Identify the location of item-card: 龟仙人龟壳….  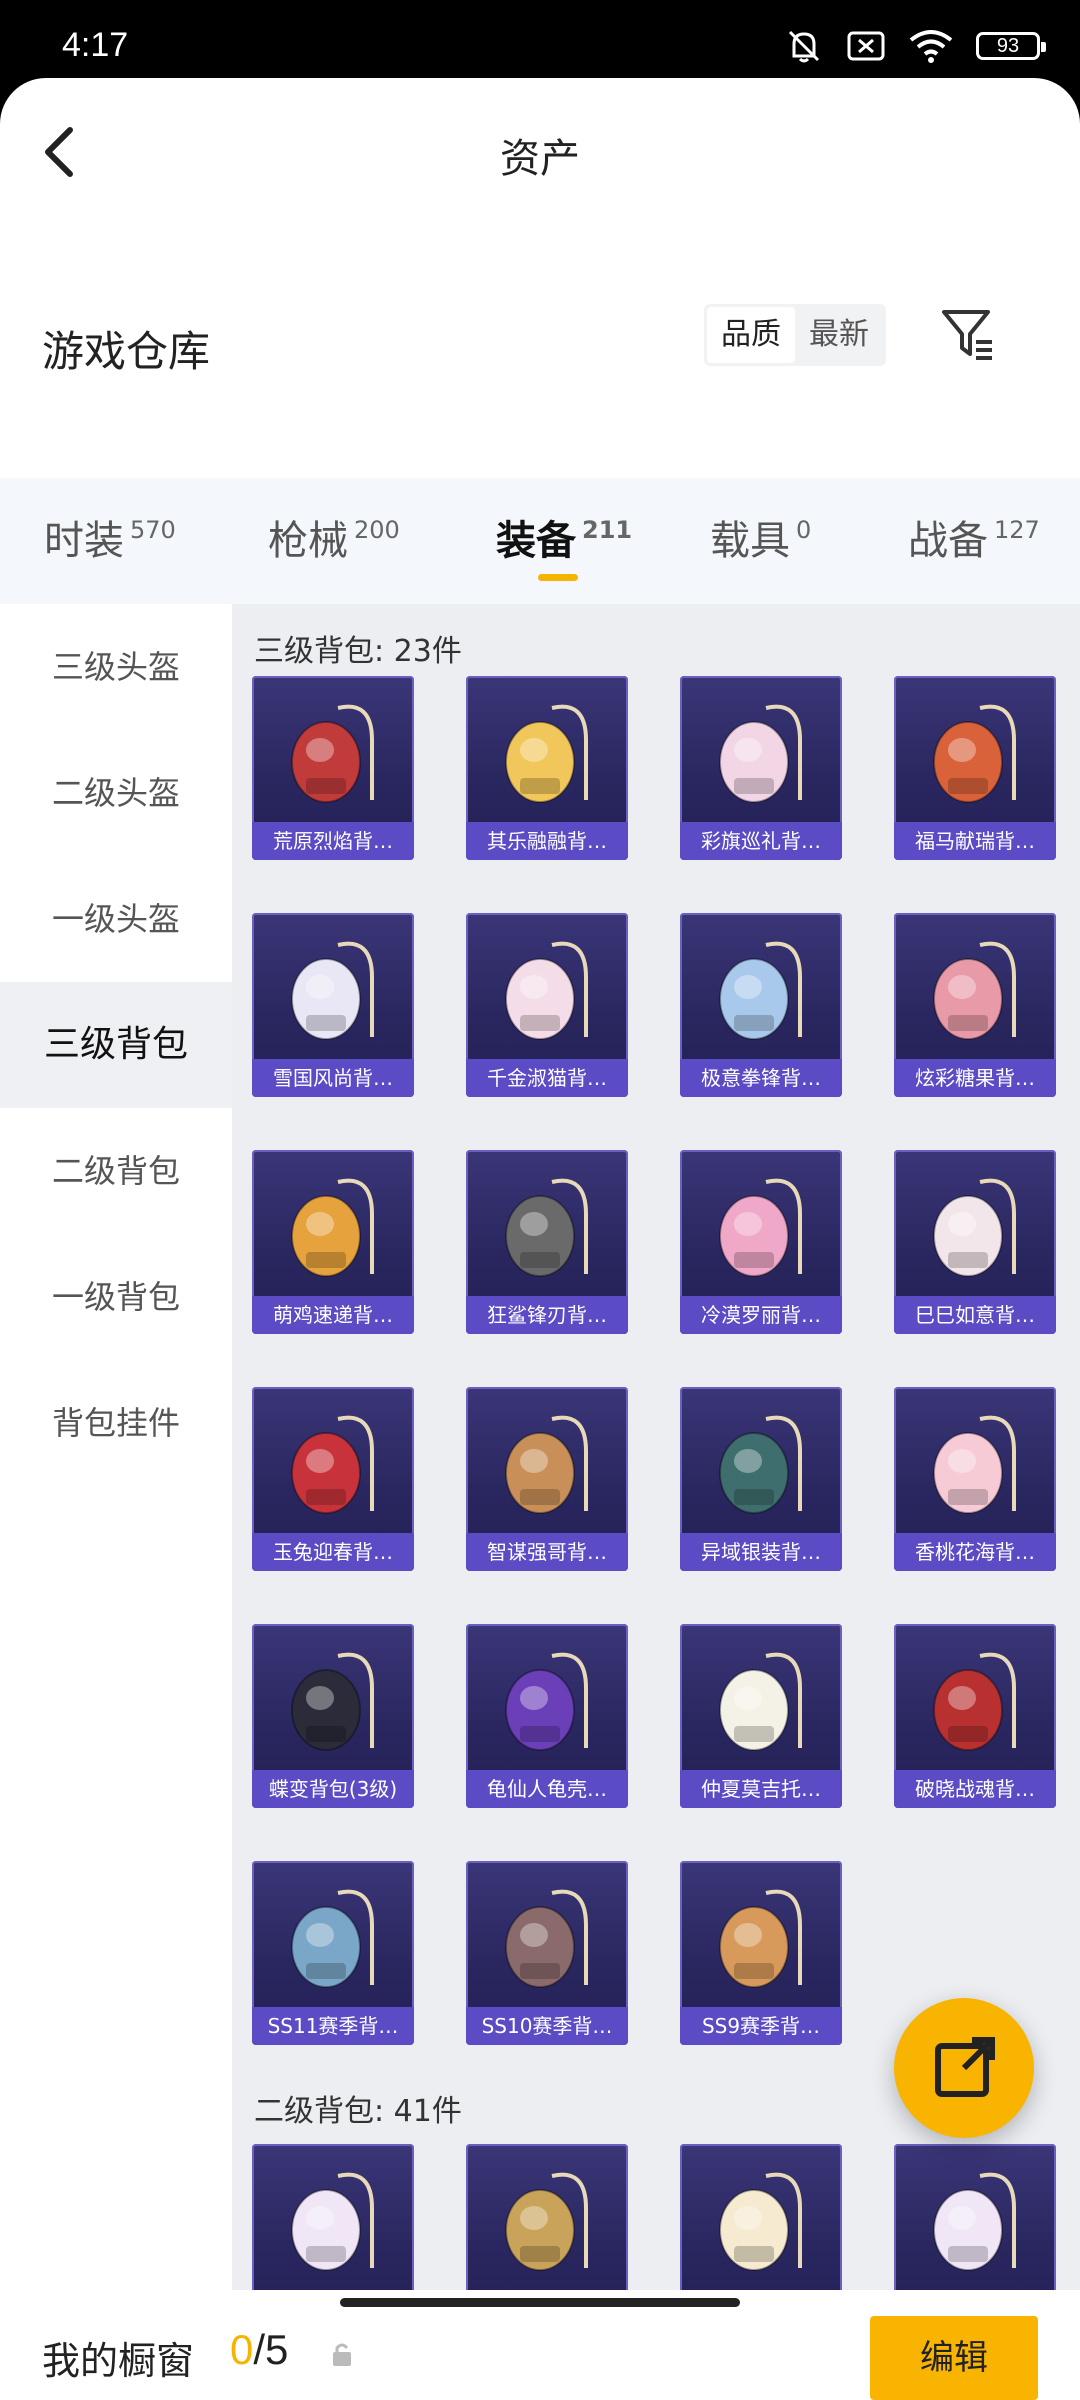
(547, 1716).